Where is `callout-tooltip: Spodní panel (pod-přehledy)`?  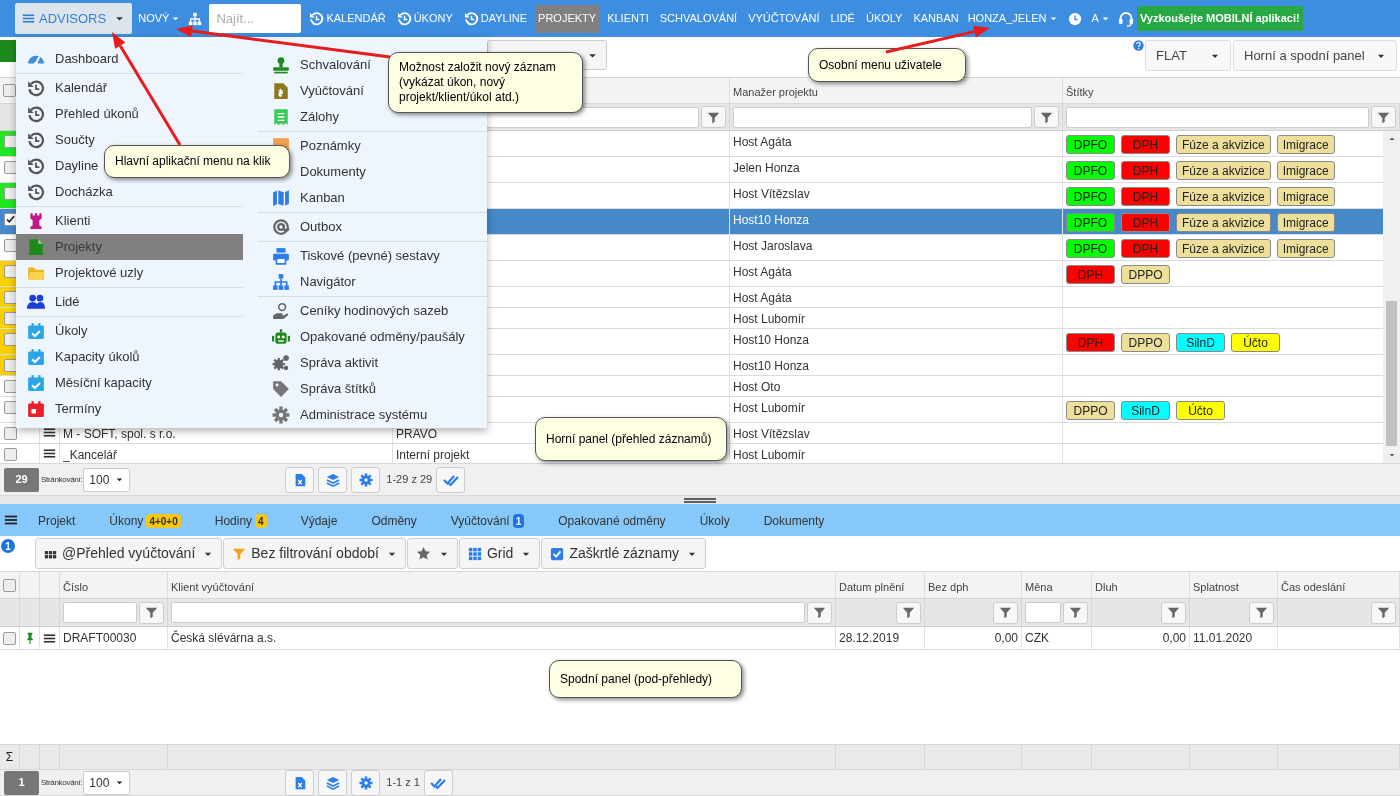 callout-tooltip: Spodní panel (pod-přehledy) is located at coordinates (645, 679).